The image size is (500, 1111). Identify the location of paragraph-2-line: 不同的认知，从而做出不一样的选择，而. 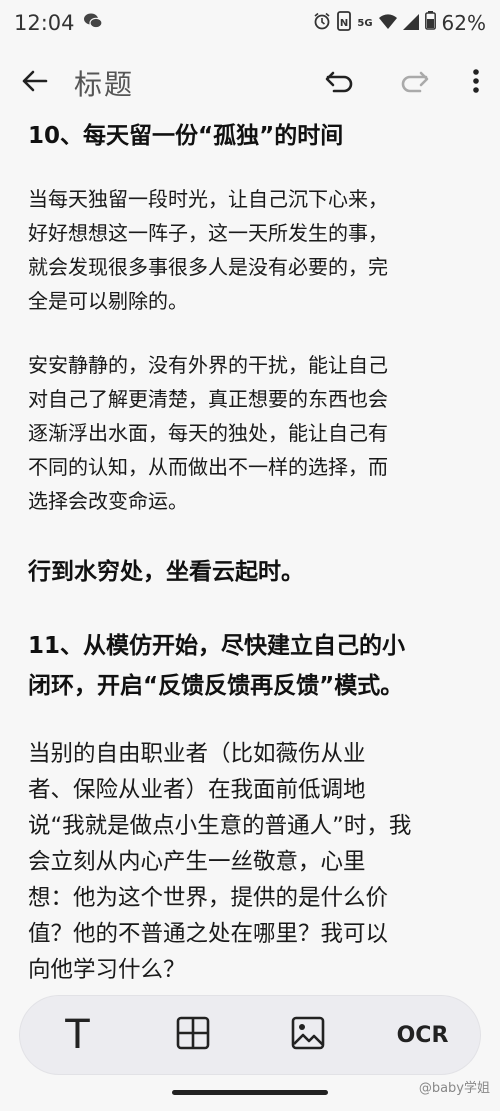
(208, 467).